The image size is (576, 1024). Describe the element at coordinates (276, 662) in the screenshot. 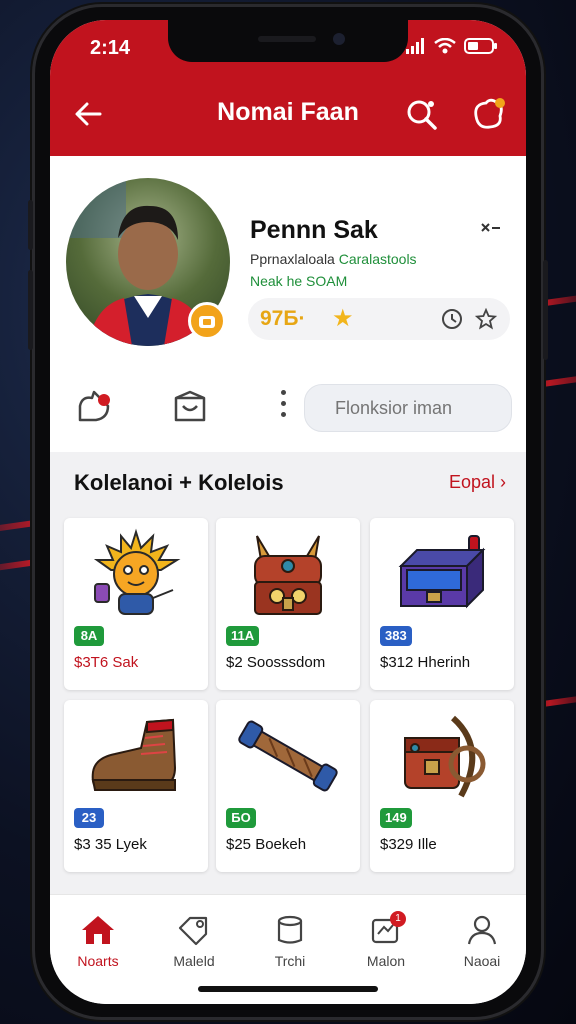

I see `item-price: $2 Soosssdom` at that location.